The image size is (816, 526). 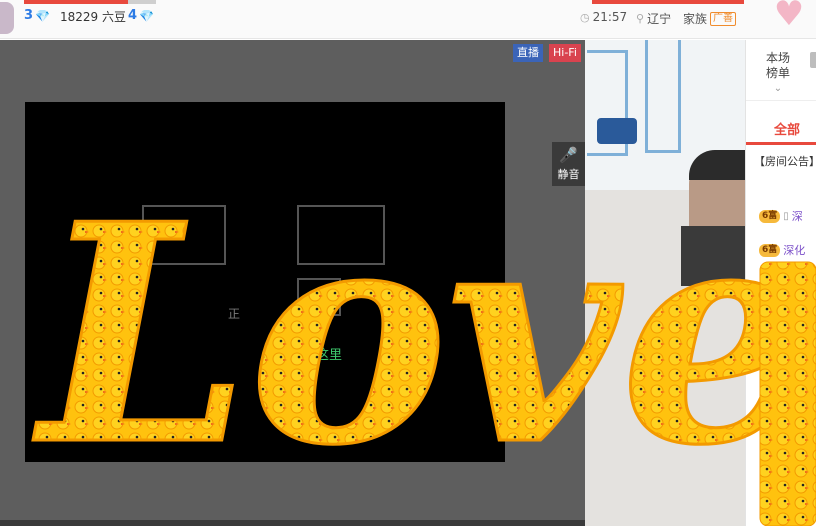 What do you see at coordinates (781, 124) in the screenshot?
I see `tab-all: 全部` at bounding box center [781, 124].